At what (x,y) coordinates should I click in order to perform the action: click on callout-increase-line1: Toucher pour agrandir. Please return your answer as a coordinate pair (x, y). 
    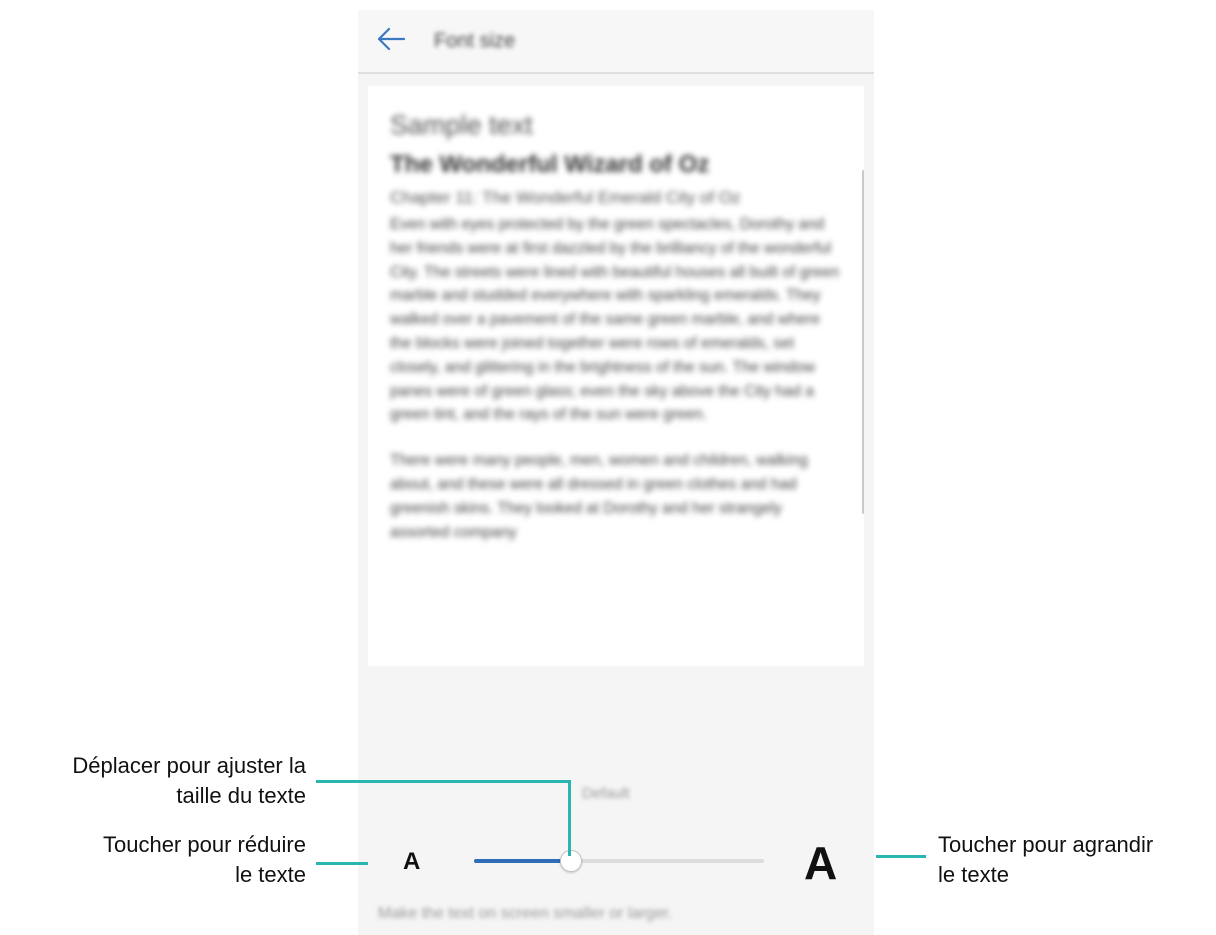
    Looking at the image, I should click on (1046, 844).